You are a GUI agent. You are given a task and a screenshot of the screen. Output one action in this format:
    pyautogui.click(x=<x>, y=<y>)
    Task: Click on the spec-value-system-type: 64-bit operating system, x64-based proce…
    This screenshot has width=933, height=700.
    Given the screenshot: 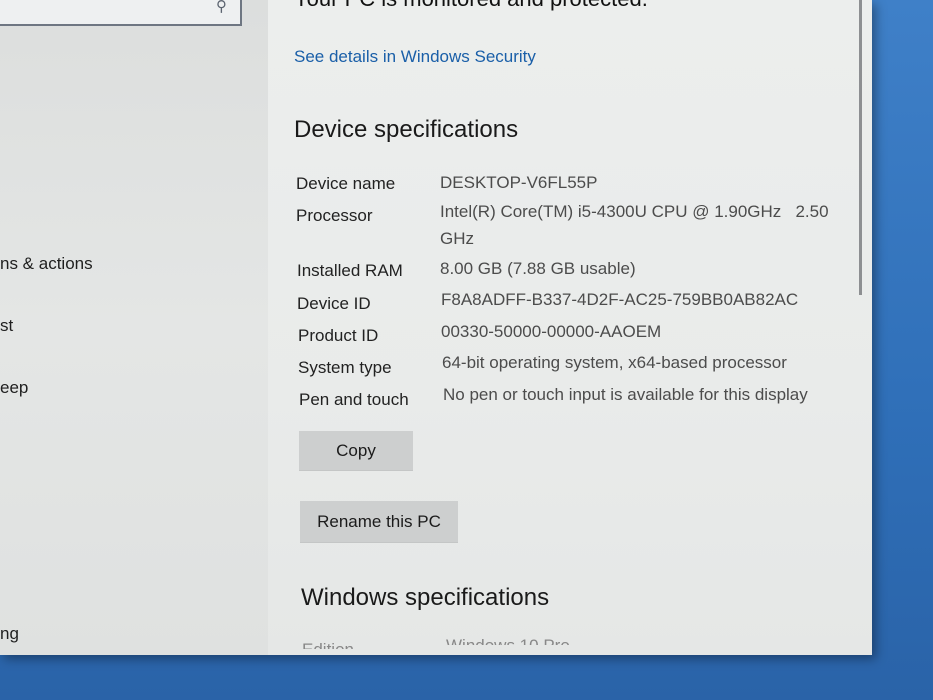 What is the action you would take?
    pyautogui.click(x=614, y=362)
    